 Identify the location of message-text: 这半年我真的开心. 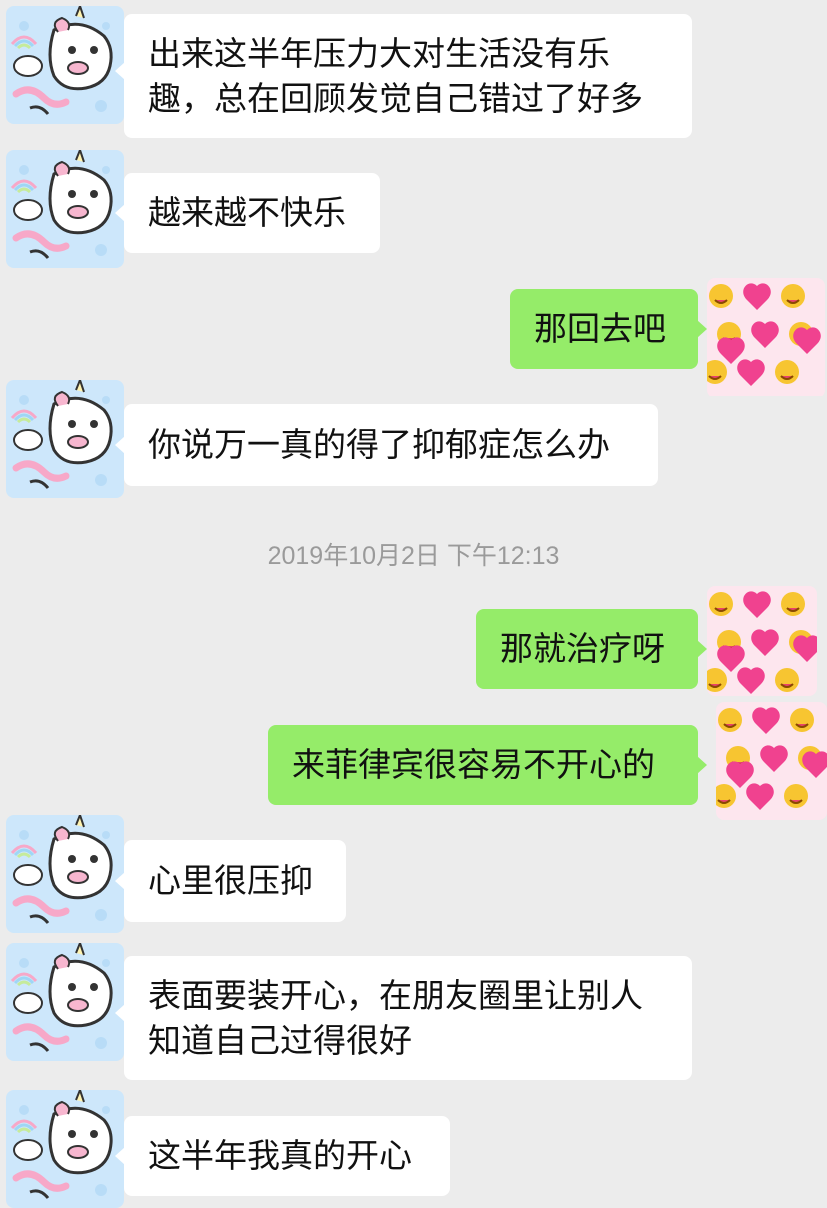
(280, 1155).